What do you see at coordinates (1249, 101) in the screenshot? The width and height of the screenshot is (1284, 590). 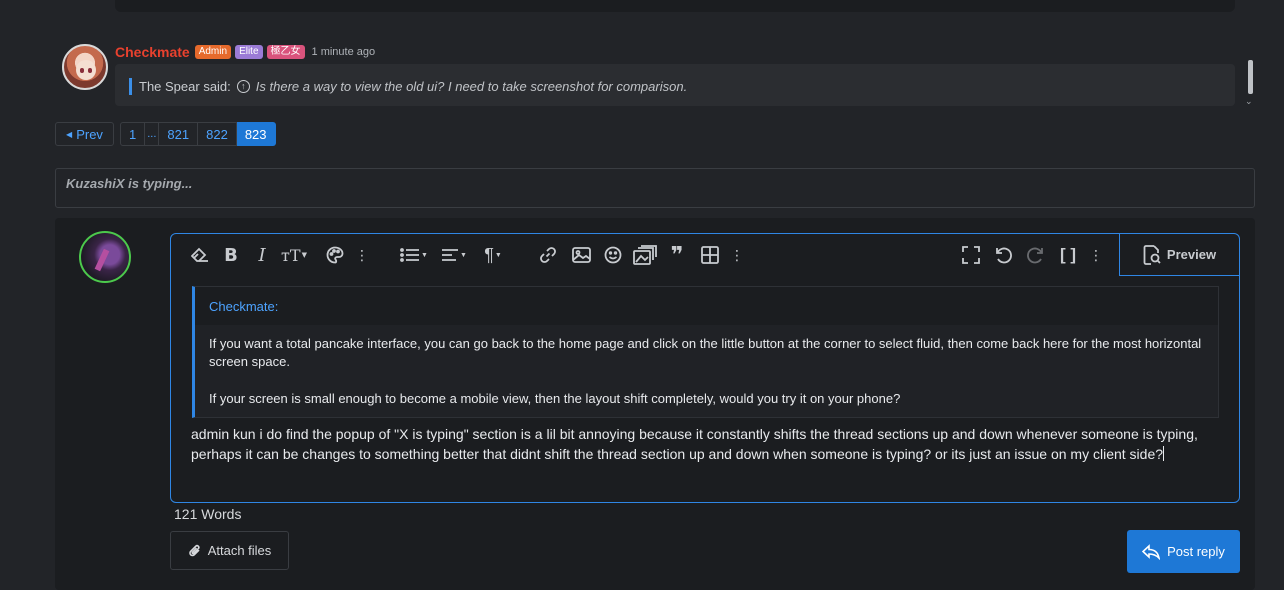 I see `chevron-down-icon: ⌄` at bounding box center [1249, 101].